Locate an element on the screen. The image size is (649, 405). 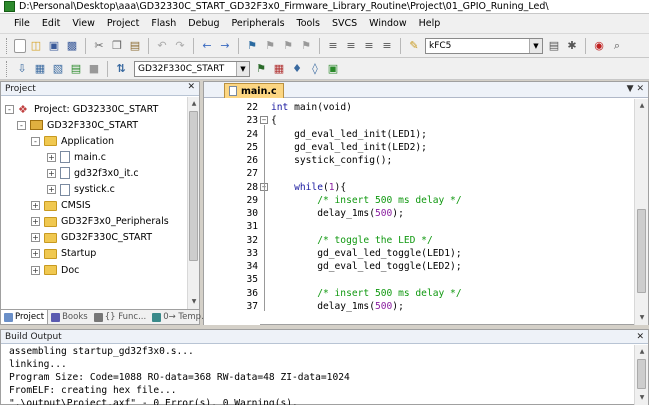
uncomment-icon: ≡ is located at coordinates (387, 46).